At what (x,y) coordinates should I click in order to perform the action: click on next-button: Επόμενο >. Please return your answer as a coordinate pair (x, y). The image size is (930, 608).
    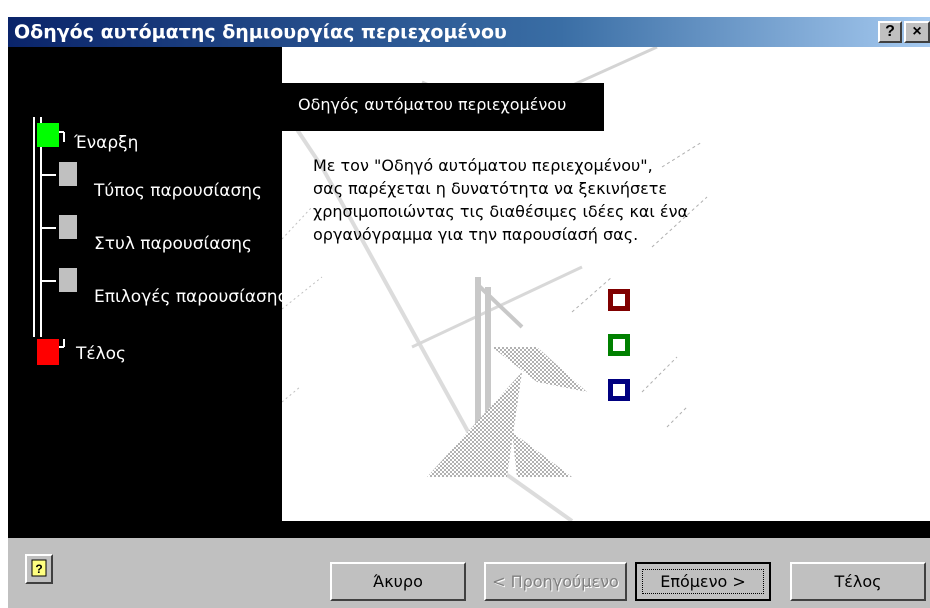
    Looking at the image, I should click on (703, 581).